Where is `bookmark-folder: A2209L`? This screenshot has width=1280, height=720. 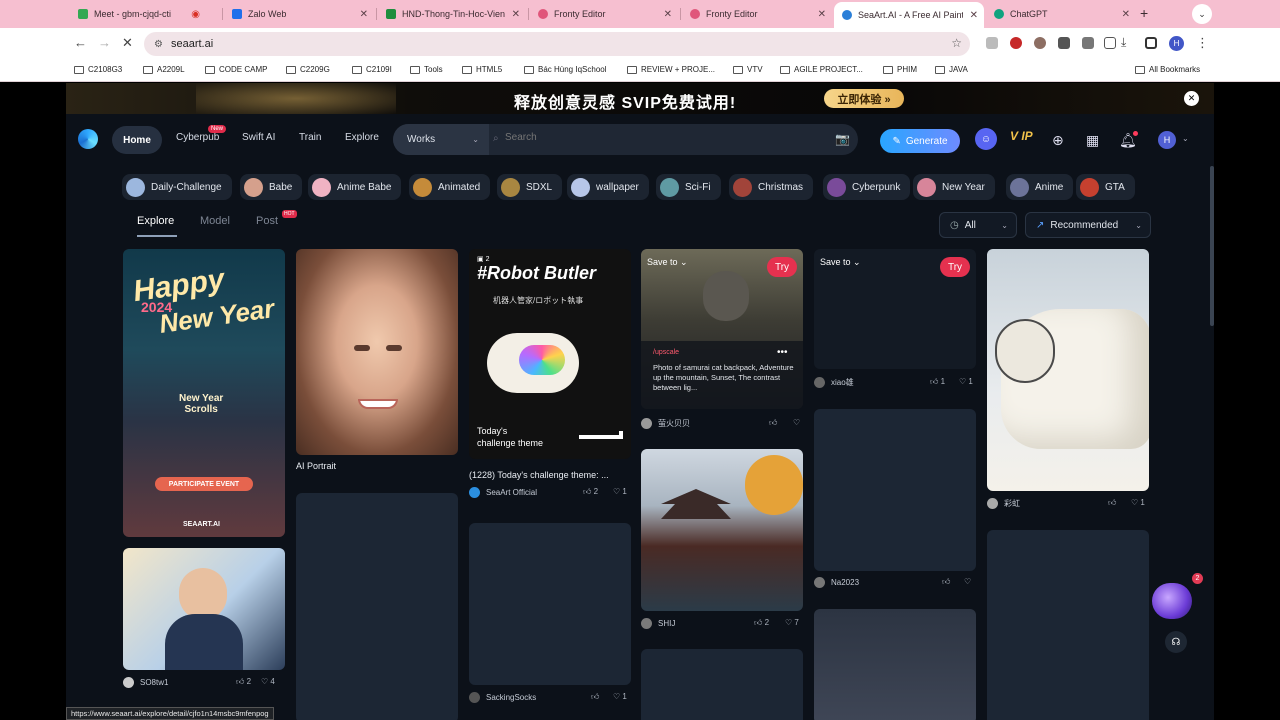
bookmark-folder: A2209L is located at coordinates (164, 69).